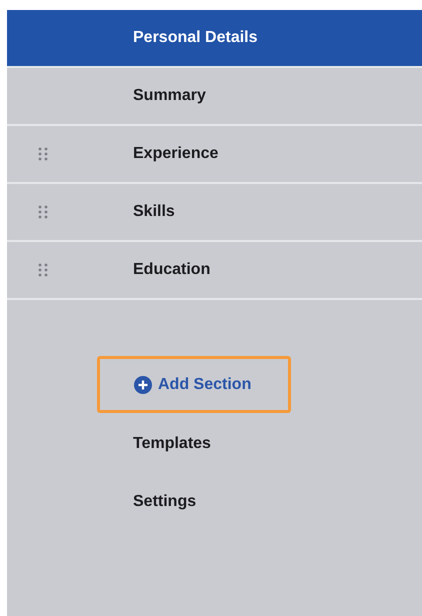  What do you see at coordinates (143, 385) in the screenshot?
I see `plus-circle-icon` at bounding box center [143, 385].